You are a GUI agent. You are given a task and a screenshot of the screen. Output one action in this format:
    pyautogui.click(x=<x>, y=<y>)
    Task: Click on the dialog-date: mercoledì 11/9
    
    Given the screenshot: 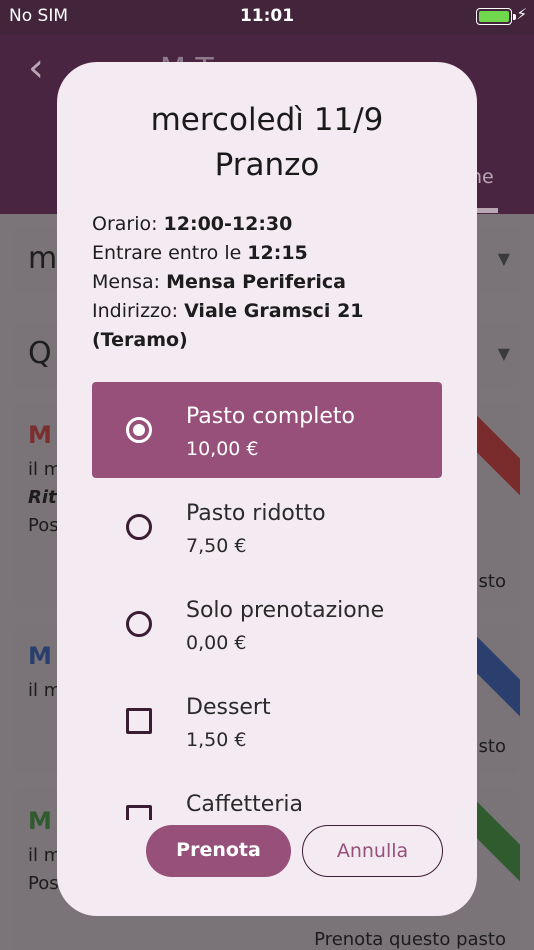 What is the action you would take?
    pyautogui.click(x=267, y=120)
    